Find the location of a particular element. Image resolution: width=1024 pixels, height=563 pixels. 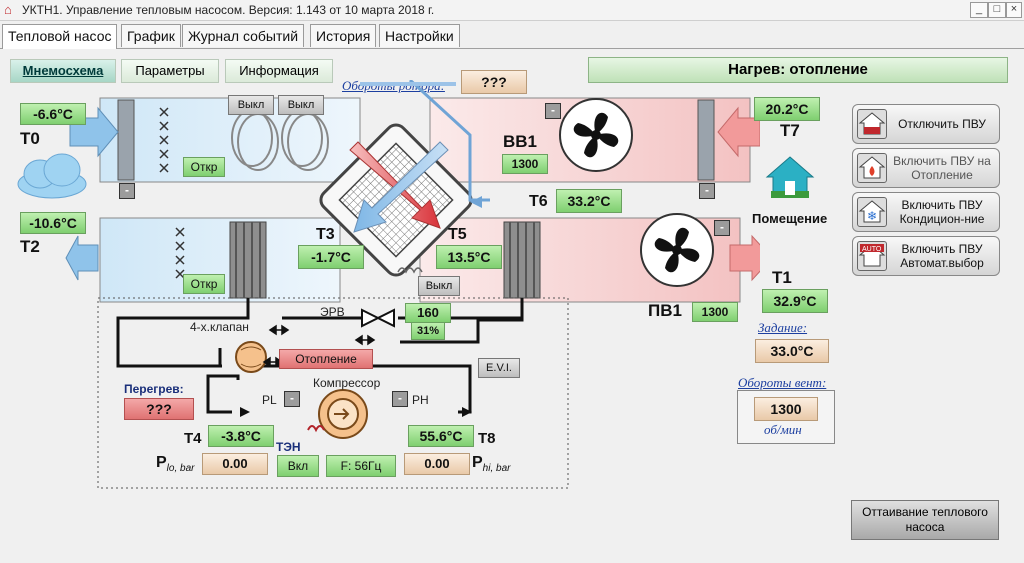

tab-chart: График is located at coordinates (151, 35).